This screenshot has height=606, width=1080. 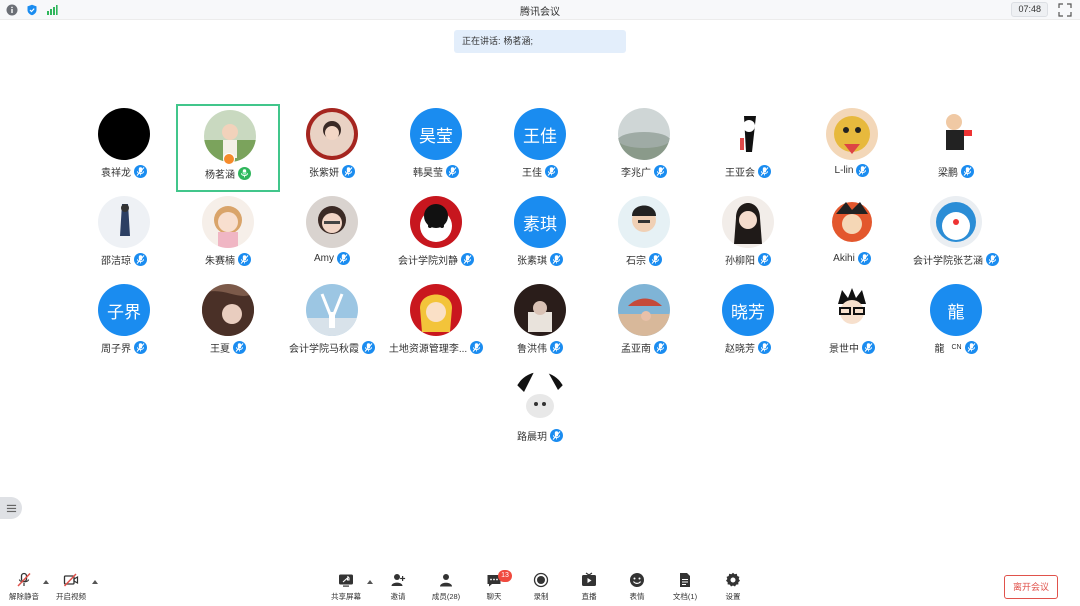 What do you see at coordinates (748, 236) in the screenshot?
I see `participant-tile: 孙柳阳` at bounding box center [748, 236].